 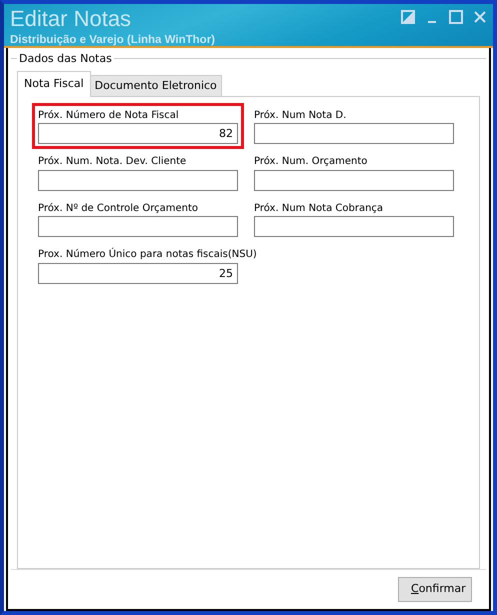 I want to click on tab: Documento Eletronico, so click(x=156, y=85).